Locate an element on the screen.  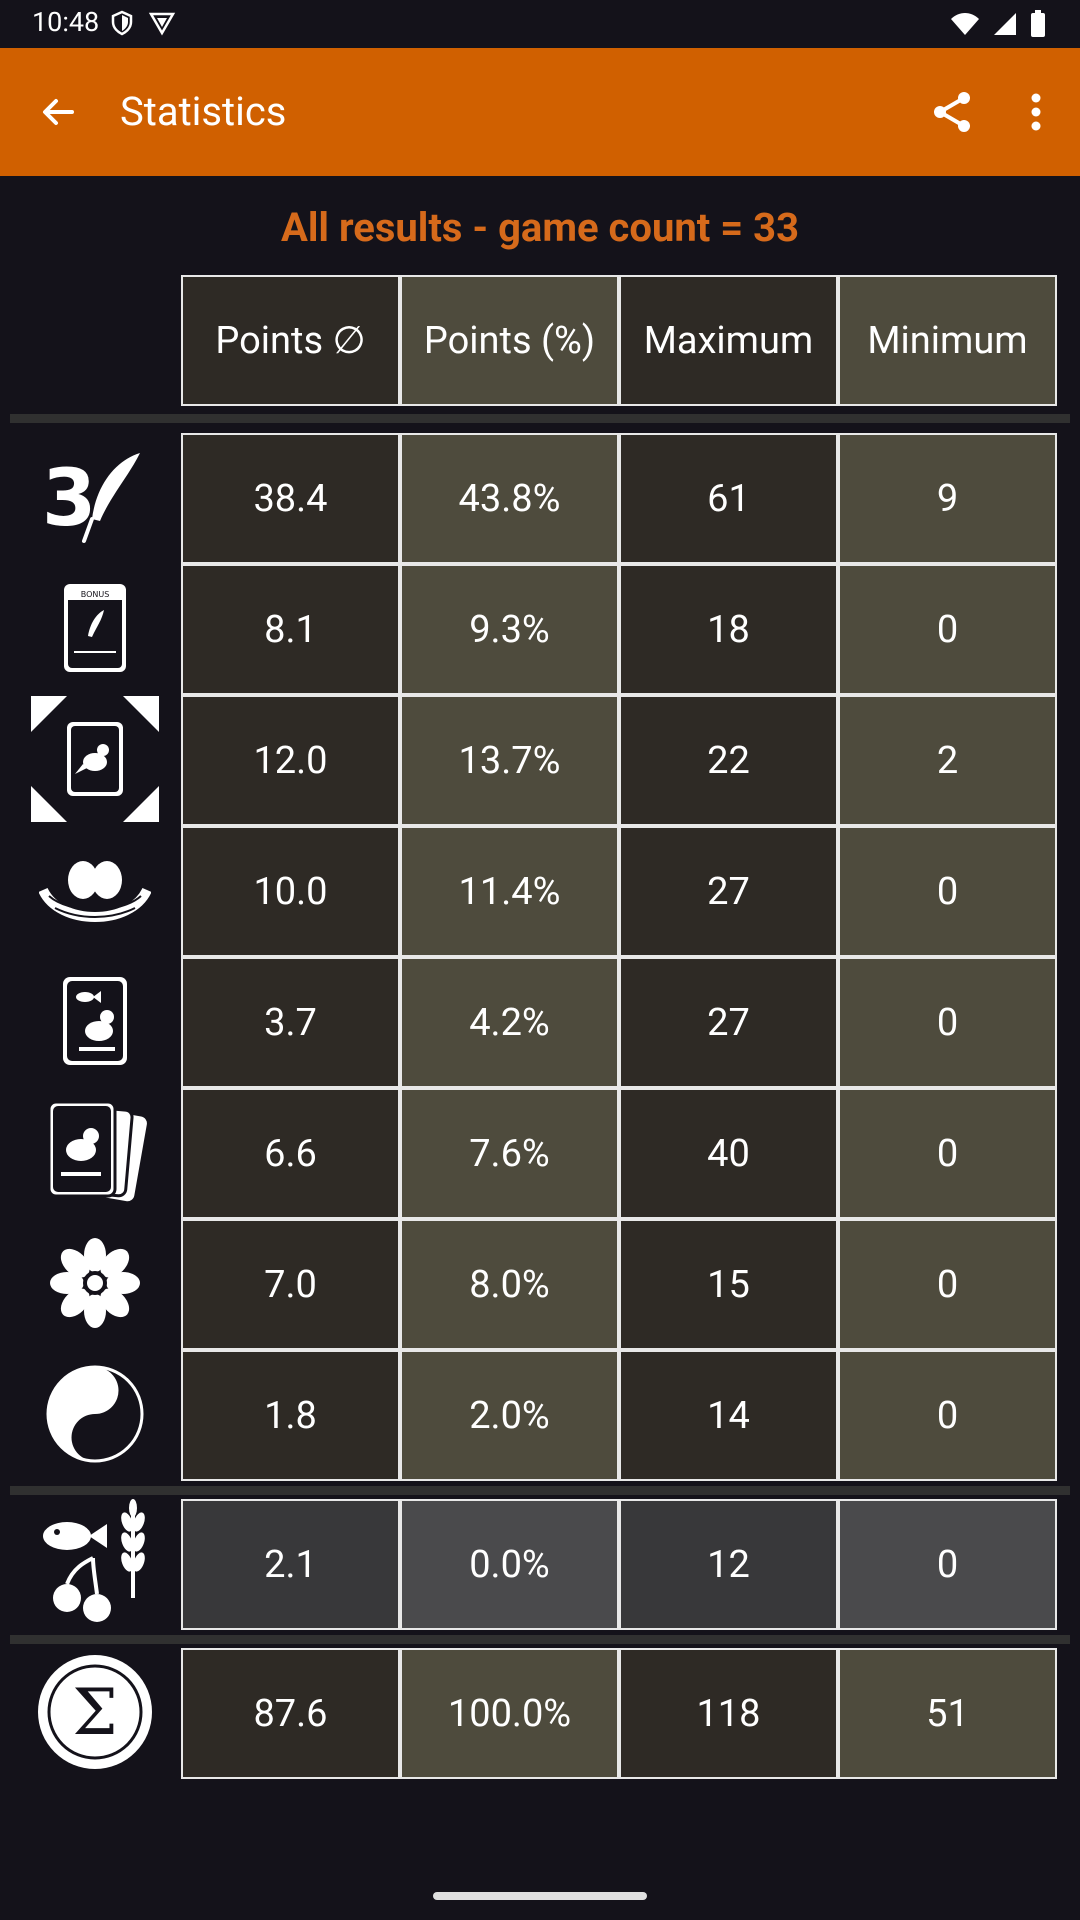
shield-icon is located at coordinates (122, 23).